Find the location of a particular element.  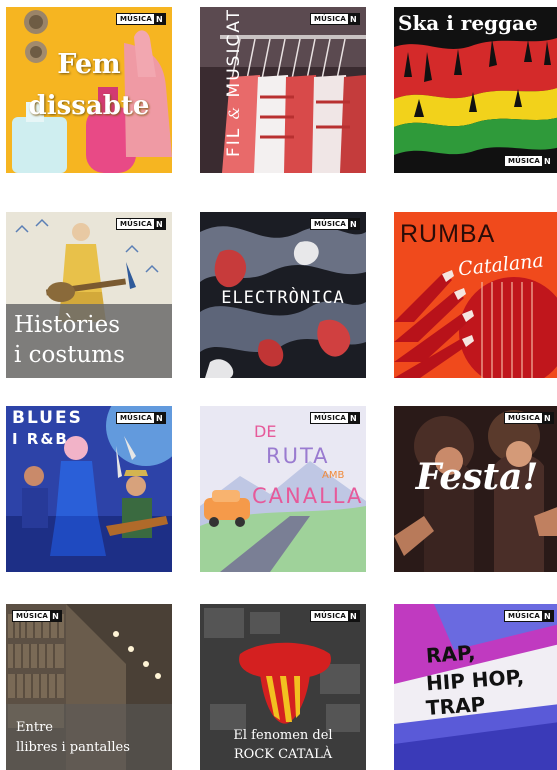

playlist-title-line2: MUSICAT is located at coordinates (234, 52).